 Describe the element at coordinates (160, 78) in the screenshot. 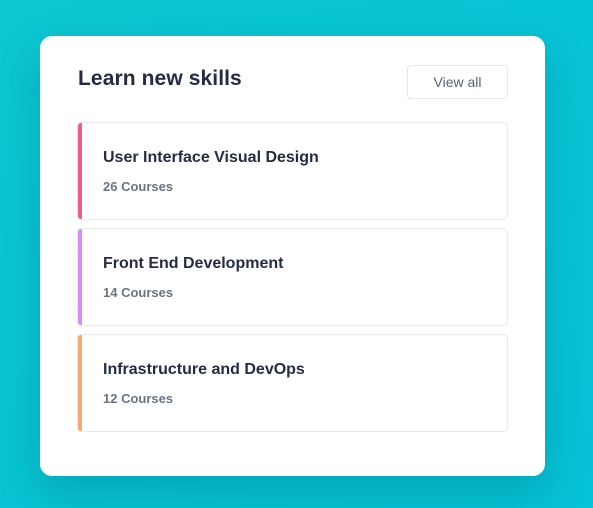

I see `card-title: Learn new skills` at that location.